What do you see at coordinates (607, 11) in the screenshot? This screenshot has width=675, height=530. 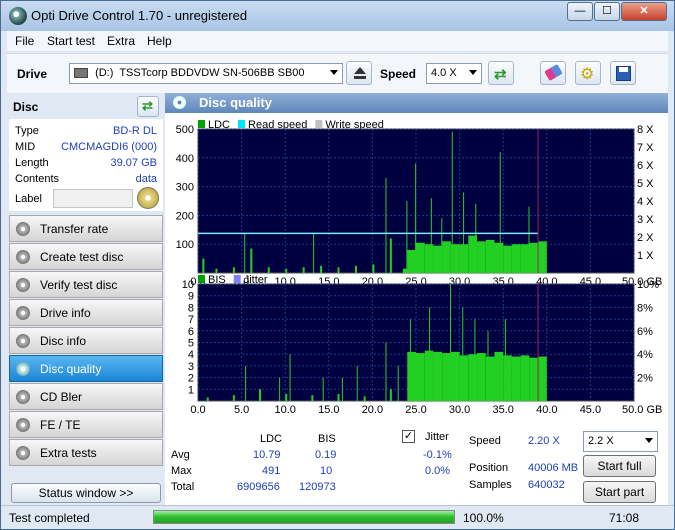 I see `maximize-button: ☐` at bounding box center [607, 11].